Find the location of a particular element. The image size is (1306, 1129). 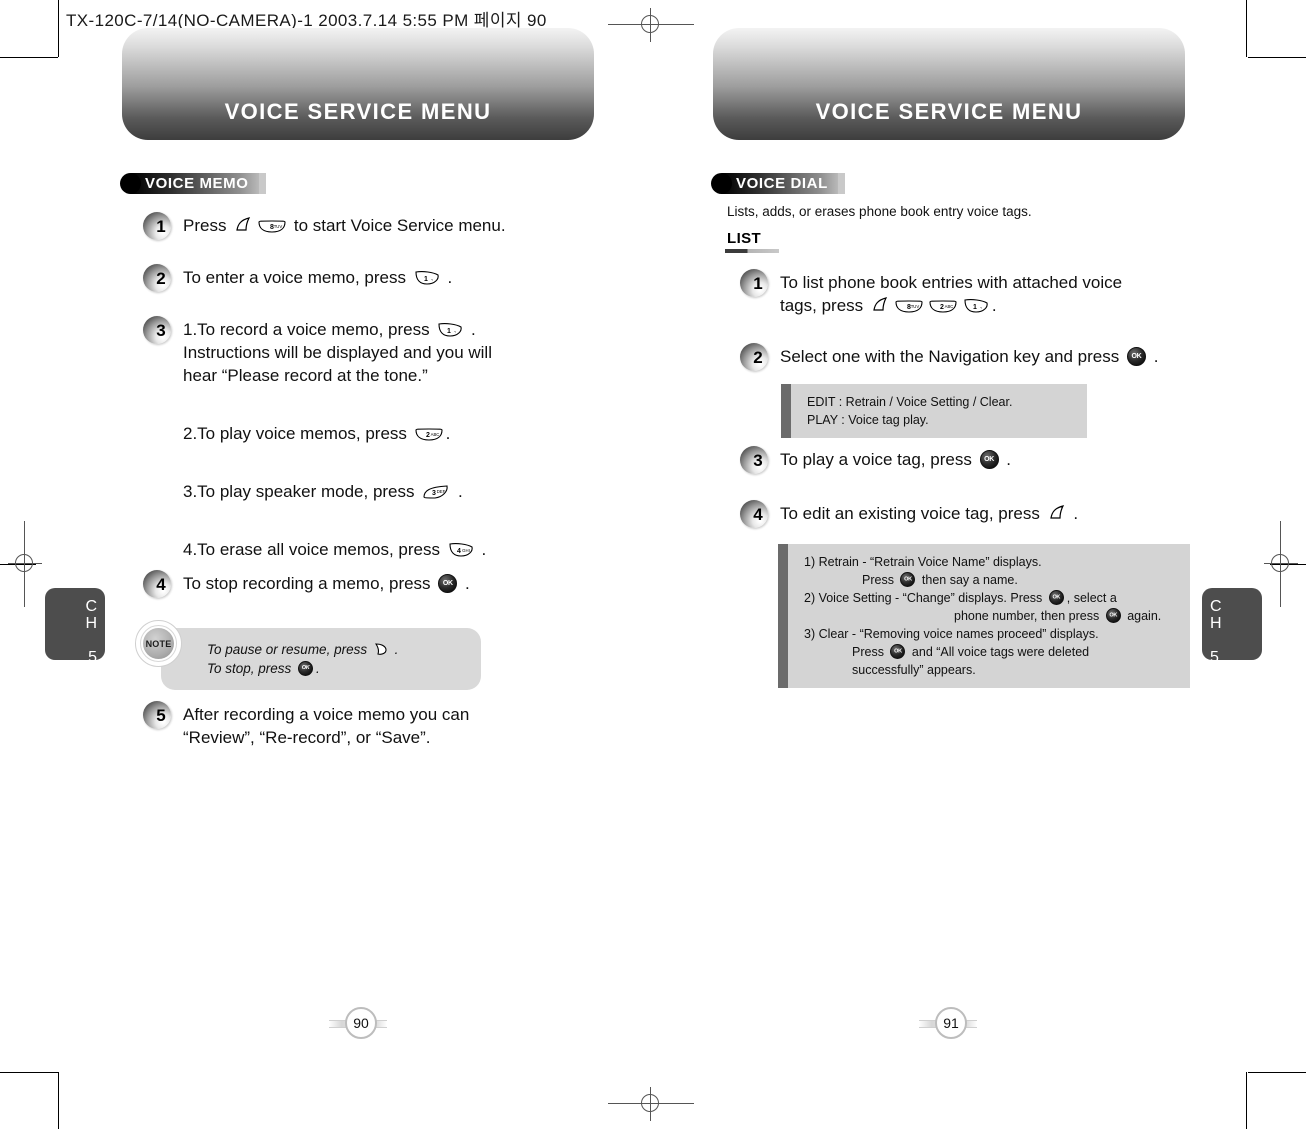

registration-mark-top is located at coordinates (651, 25).